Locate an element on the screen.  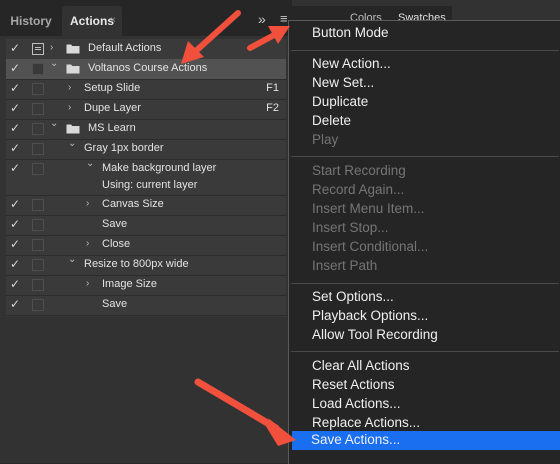
menu-item-insert-path: Insert Path is located at coordinates (345, 265).